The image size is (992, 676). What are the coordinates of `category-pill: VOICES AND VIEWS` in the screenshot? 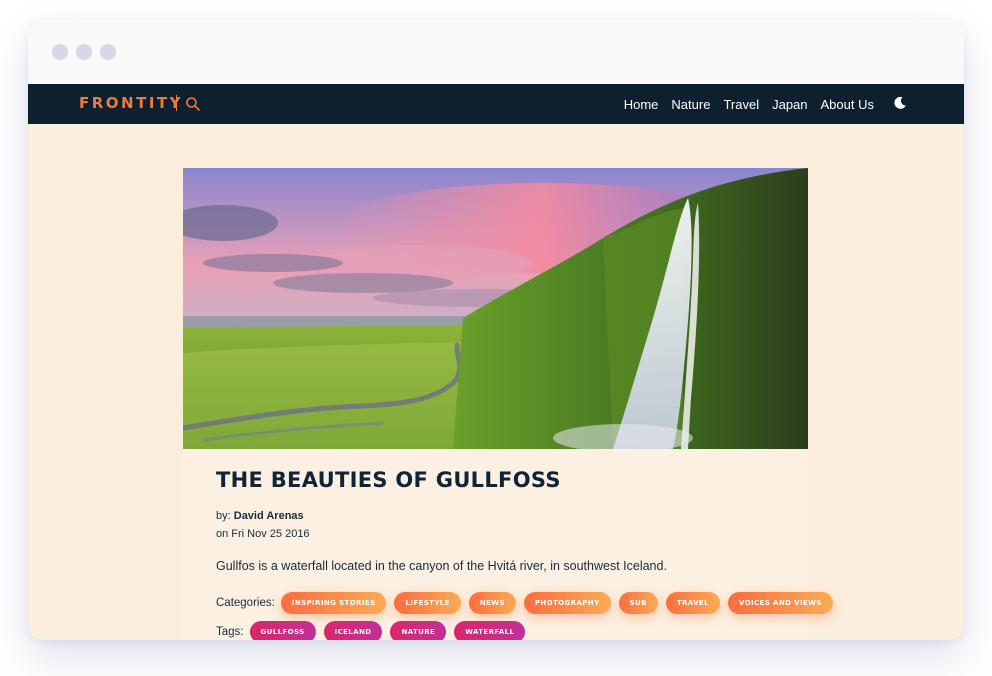 It's located at (780, 603).